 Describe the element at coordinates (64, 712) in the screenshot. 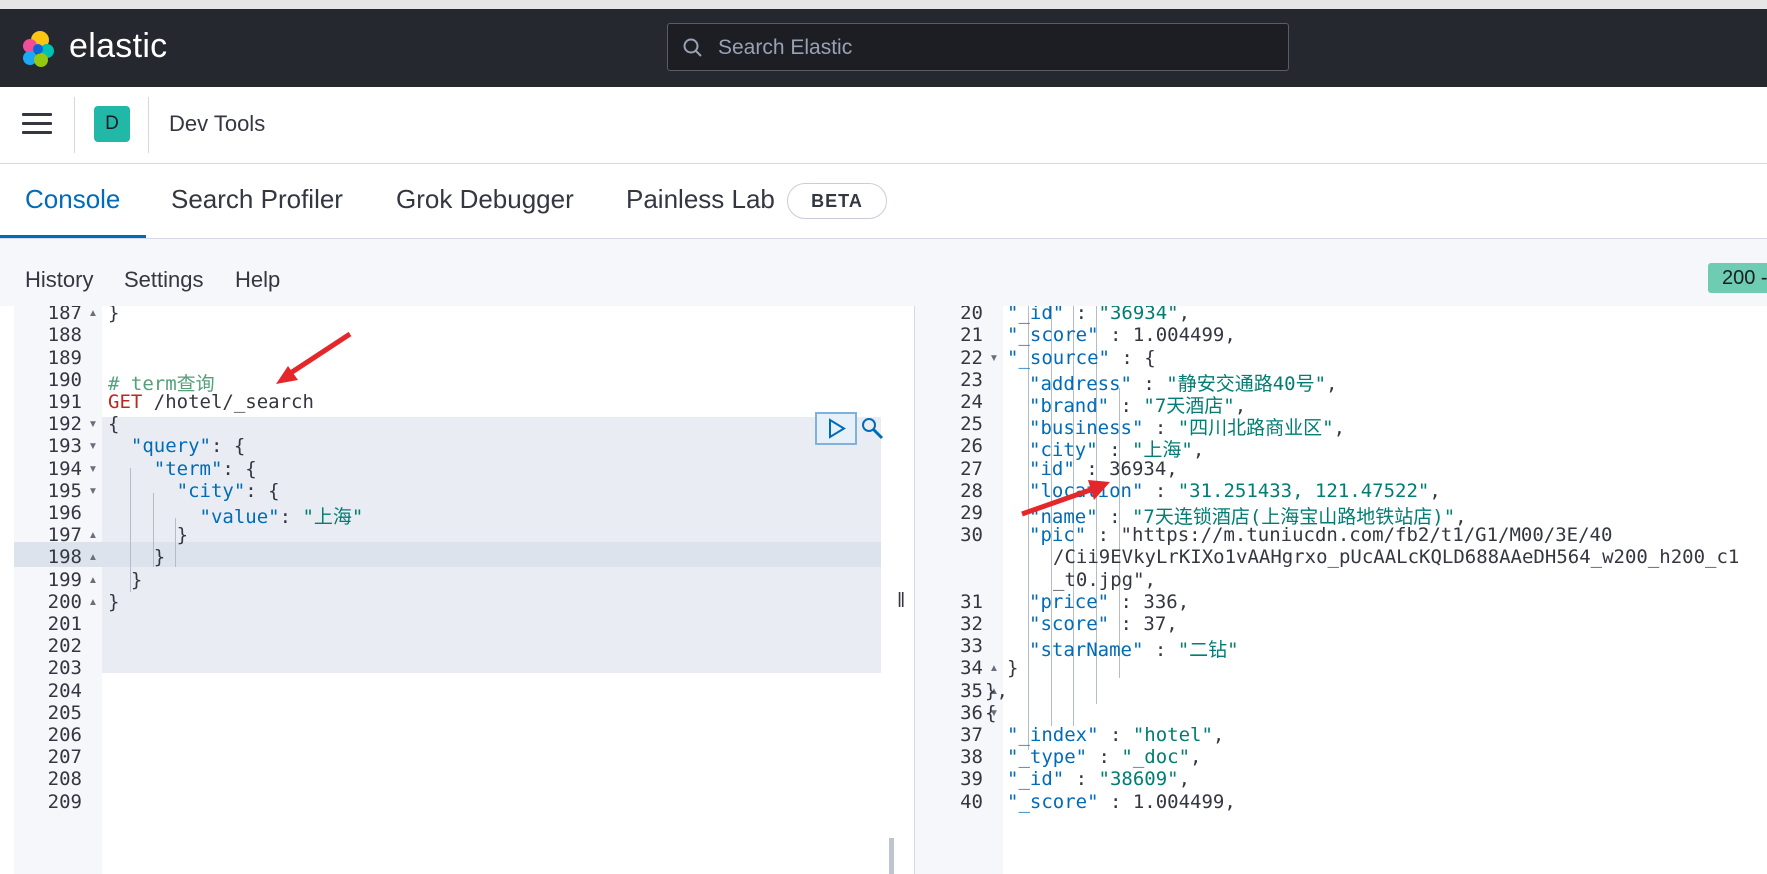

I see `editor-line-number: 205` at that location.